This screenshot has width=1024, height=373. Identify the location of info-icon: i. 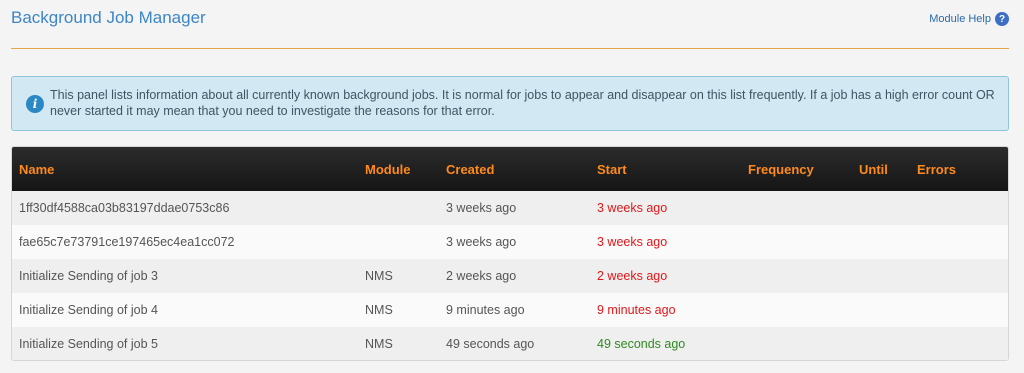
(35, 104).